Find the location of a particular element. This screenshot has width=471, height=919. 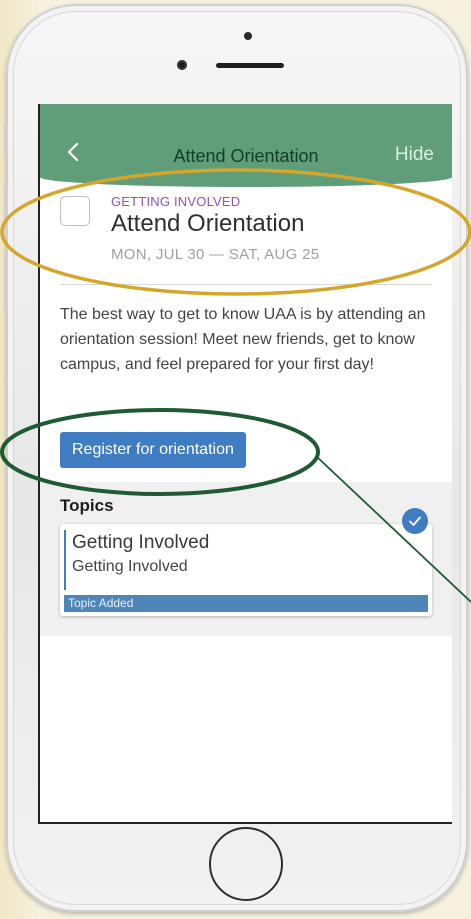

topic-added-badge: Topic Added is located at coordinates (246, 603).